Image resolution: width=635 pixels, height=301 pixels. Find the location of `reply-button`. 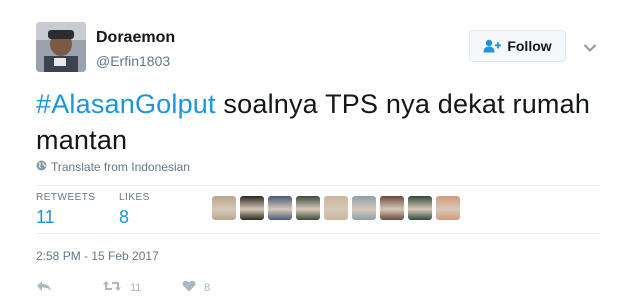

reply-button is located at coordinates (69, 287).